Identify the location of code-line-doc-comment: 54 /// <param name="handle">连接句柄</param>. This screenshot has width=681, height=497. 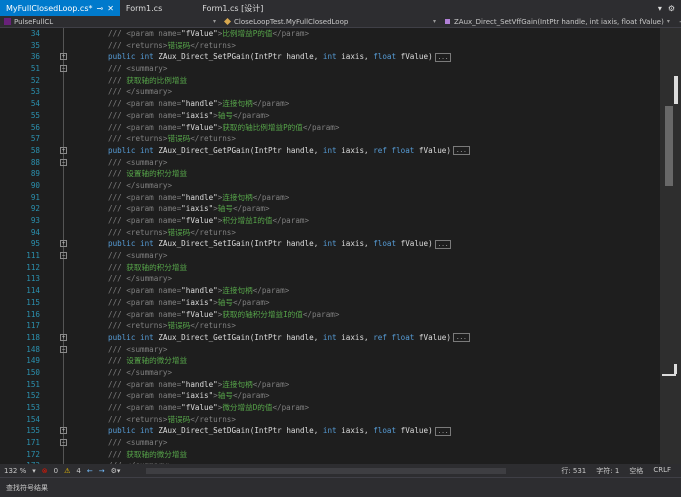
(330, 104).